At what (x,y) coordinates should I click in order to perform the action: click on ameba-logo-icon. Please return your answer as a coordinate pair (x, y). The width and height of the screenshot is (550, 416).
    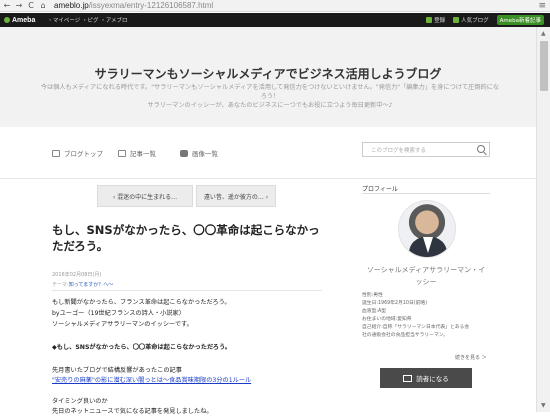
    Looking at the image, I should click on (7, 19).